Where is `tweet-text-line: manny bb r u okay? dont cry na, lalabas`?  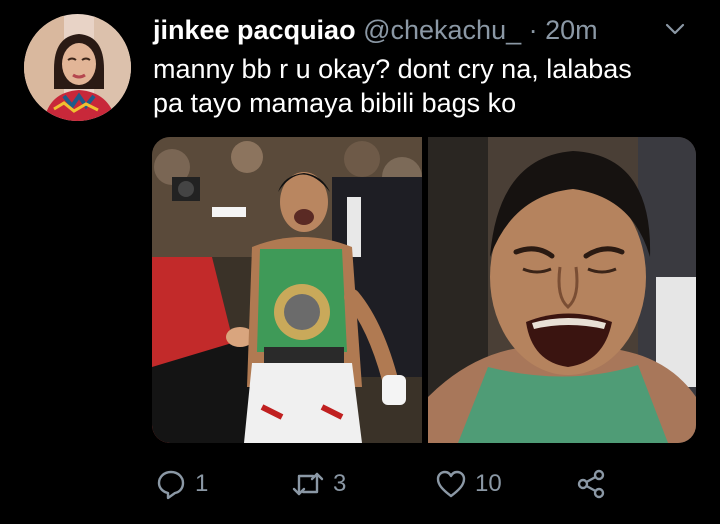 tweet-text-line: manny bb r u okay? dont cry na, lalabas is located at coordinates (392, 69).